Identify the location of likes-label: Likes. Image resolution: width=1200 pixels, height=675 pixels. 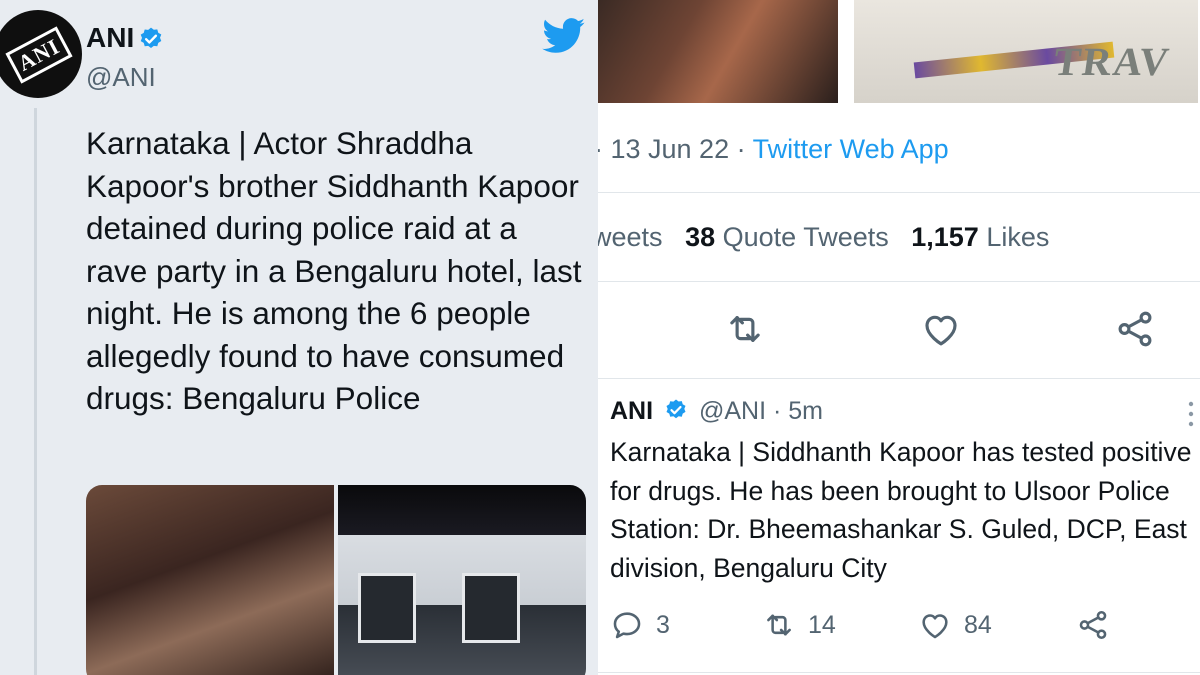
(1017, 237).